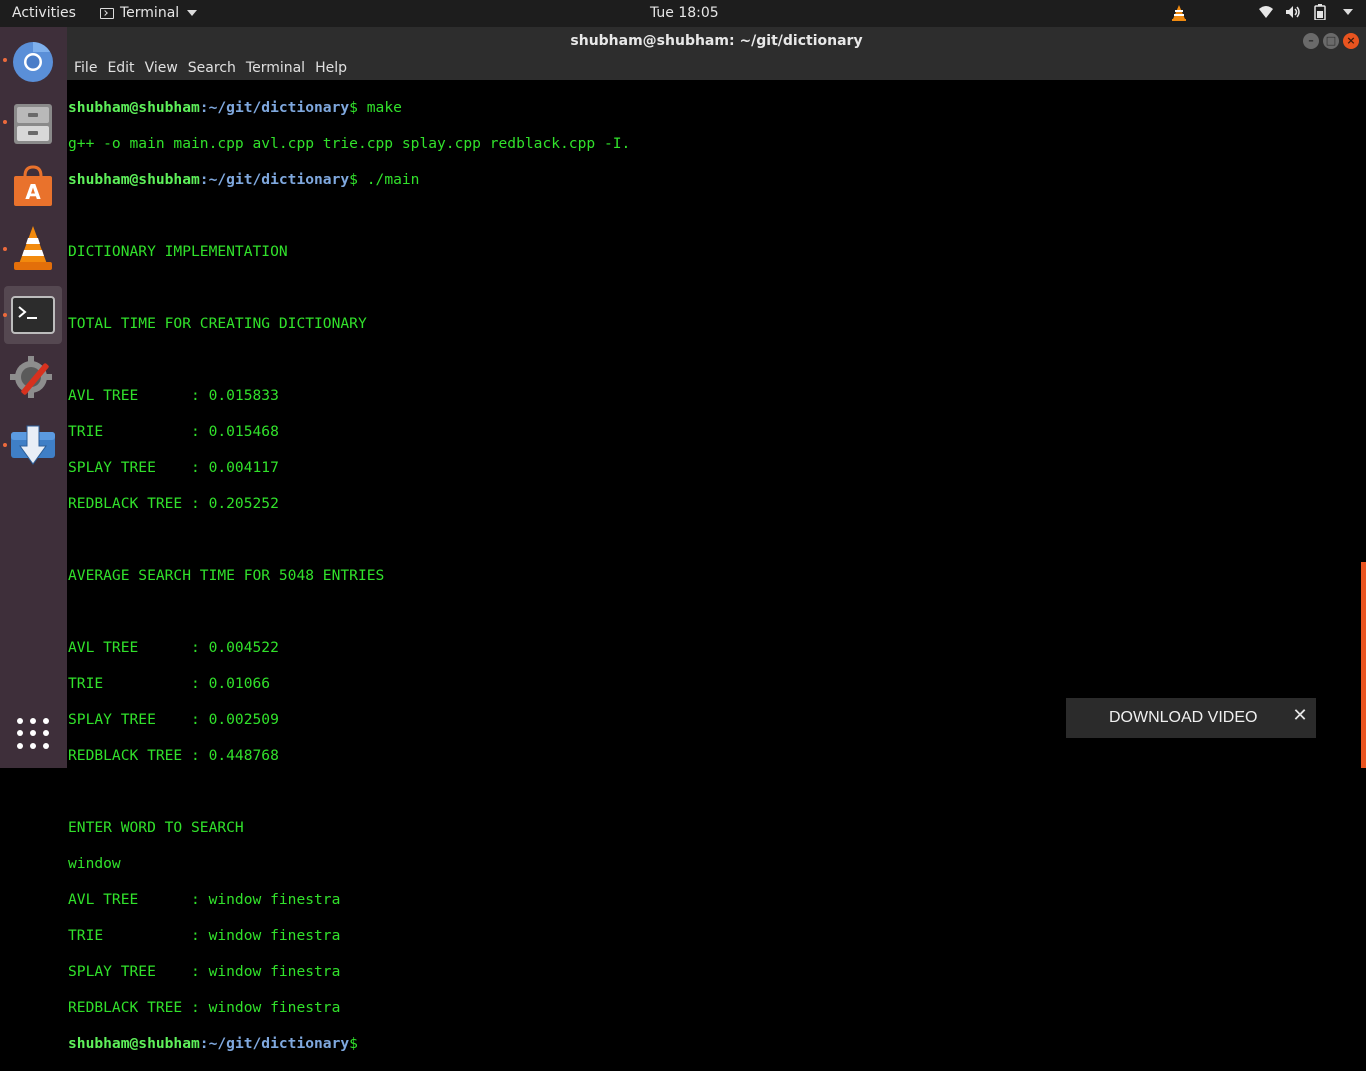 The height and width of the screenshot is (1071, 1366). I want to click on system-tray, so click(1306, 12).